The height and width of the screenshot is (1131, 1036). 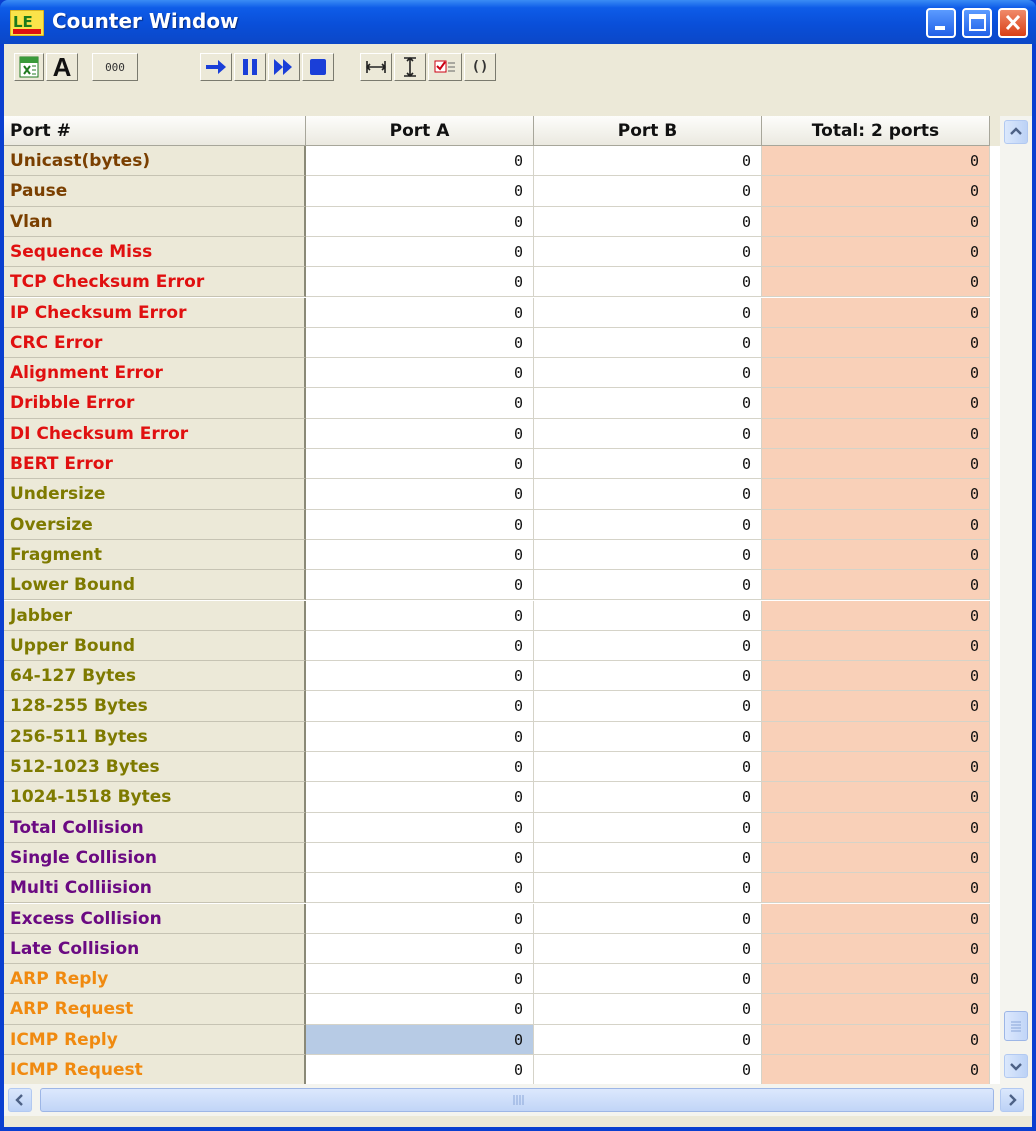 I want to click on table-row: BERT Error 0 0 0, so click(x=502, y=464).